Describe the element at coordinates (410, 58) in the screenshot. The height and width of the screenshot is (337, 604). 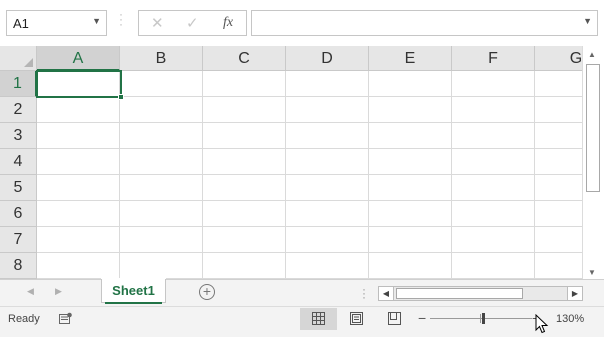
I see `column-header: E` at that location.